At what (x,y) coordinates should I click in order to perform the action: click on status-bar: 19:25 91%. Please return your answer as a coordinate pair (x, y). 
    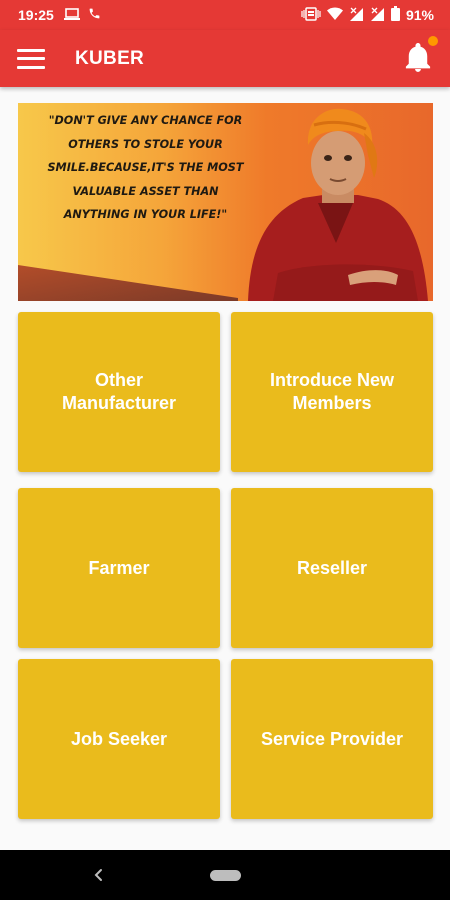
    Looking at the image, I should click on (225, 15).